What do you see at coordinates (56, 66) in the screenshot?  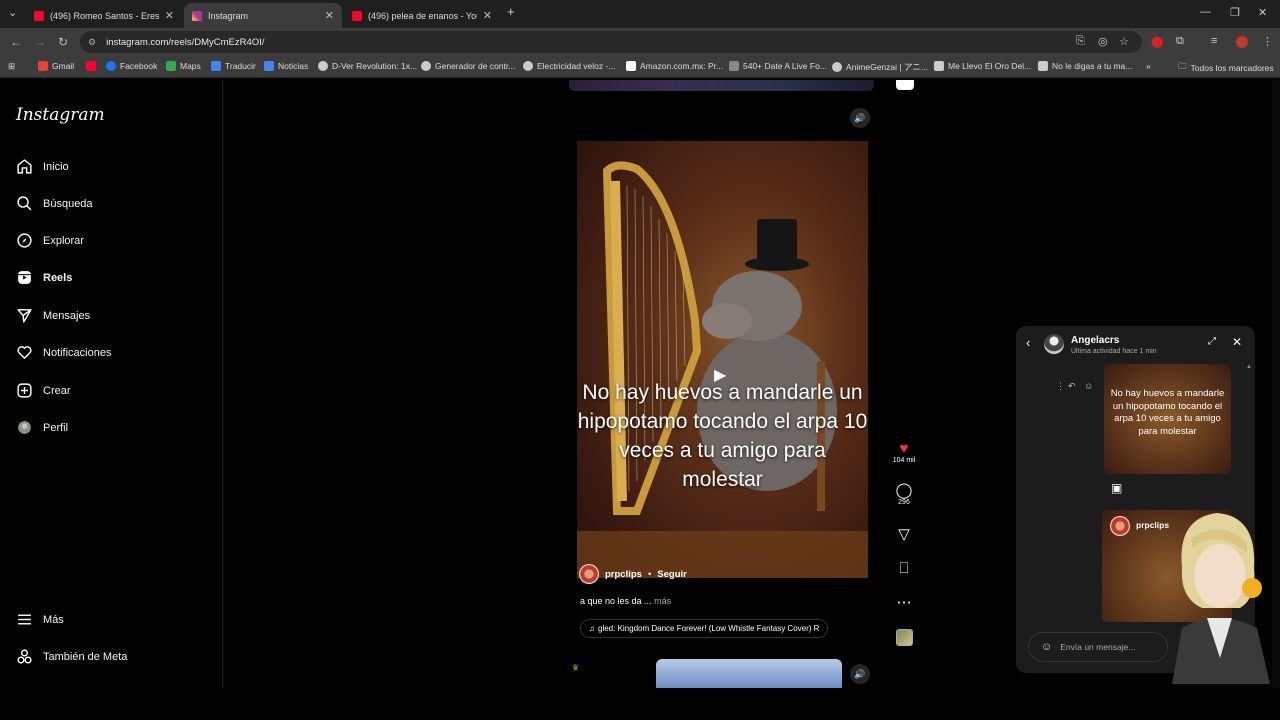 I see `bookmark-item: Gmail` at bounding box center [56, 66].